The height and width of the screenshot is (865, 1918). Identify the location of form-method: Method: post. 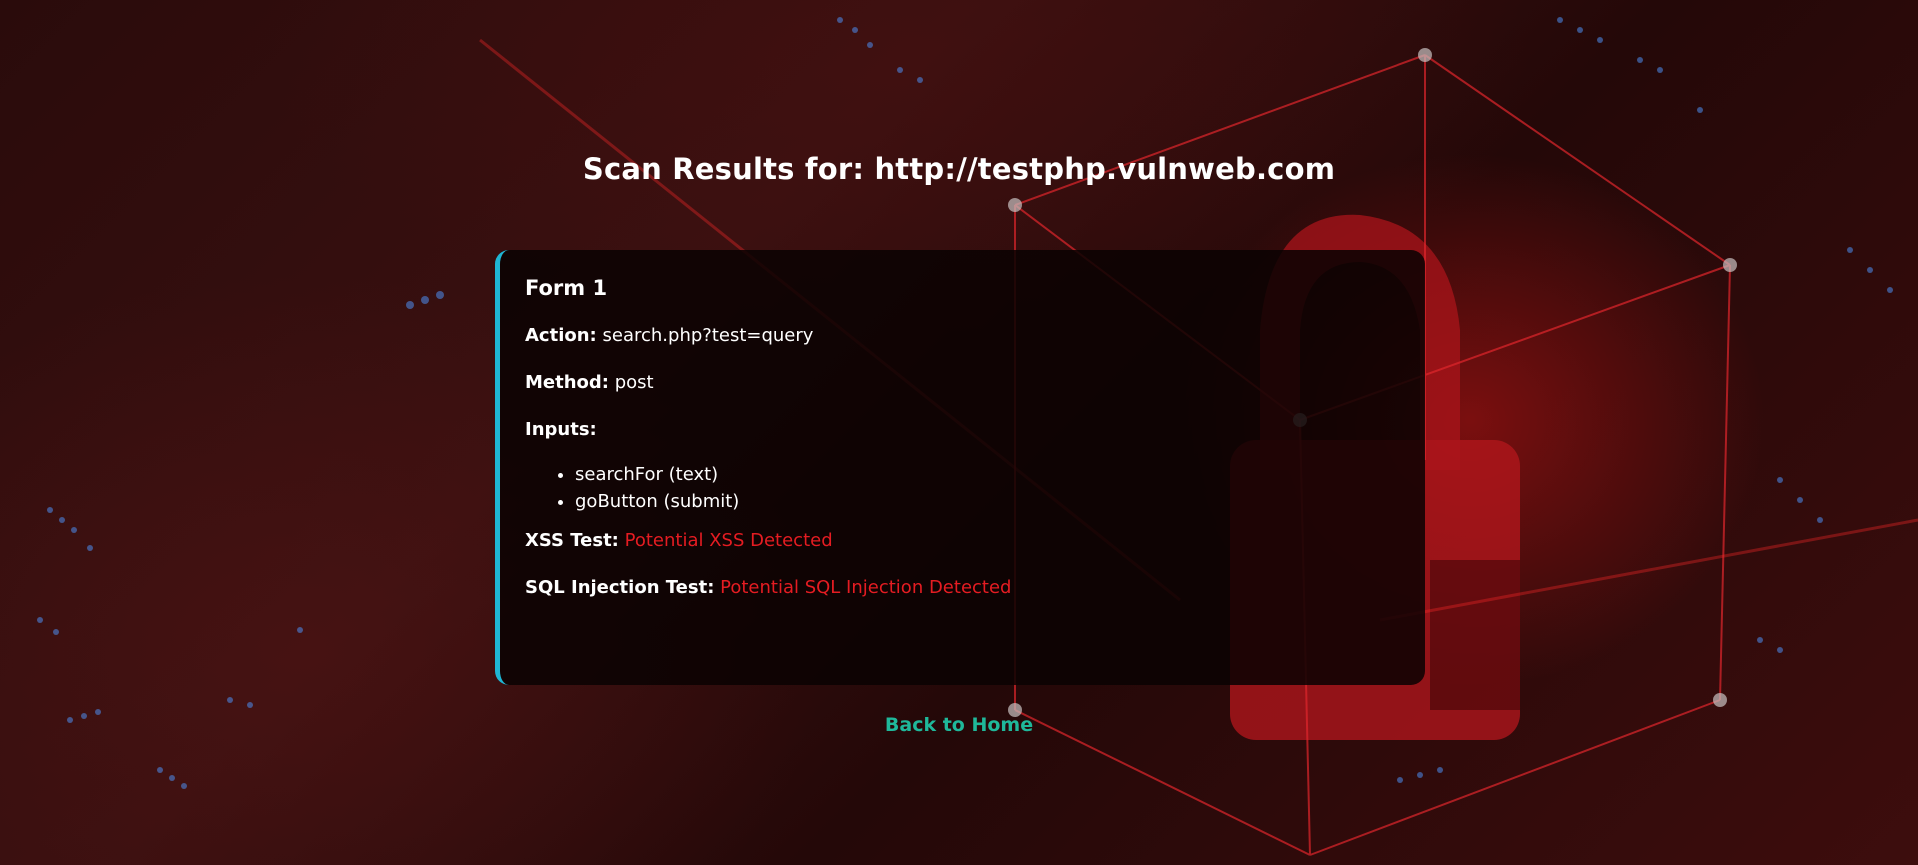
(962, 383).